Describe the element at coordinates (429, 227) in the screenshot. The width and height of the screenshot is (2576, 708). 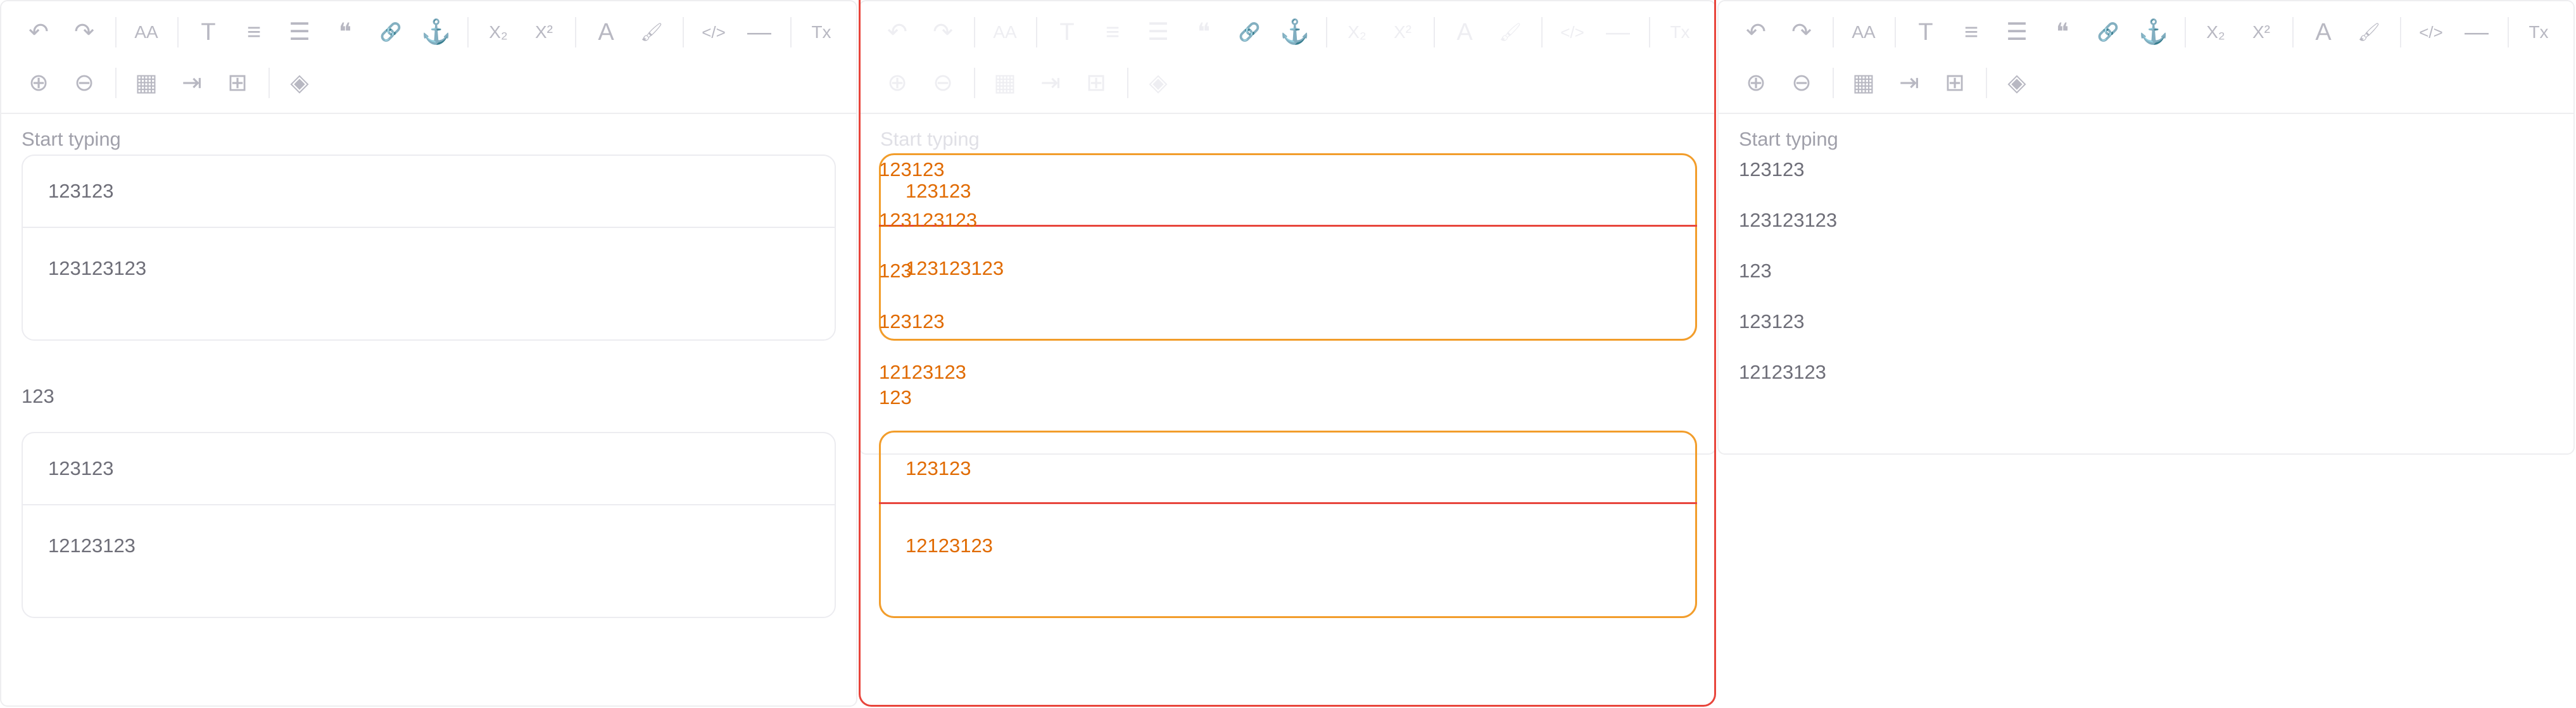
I see `table-row-divider` at that location.